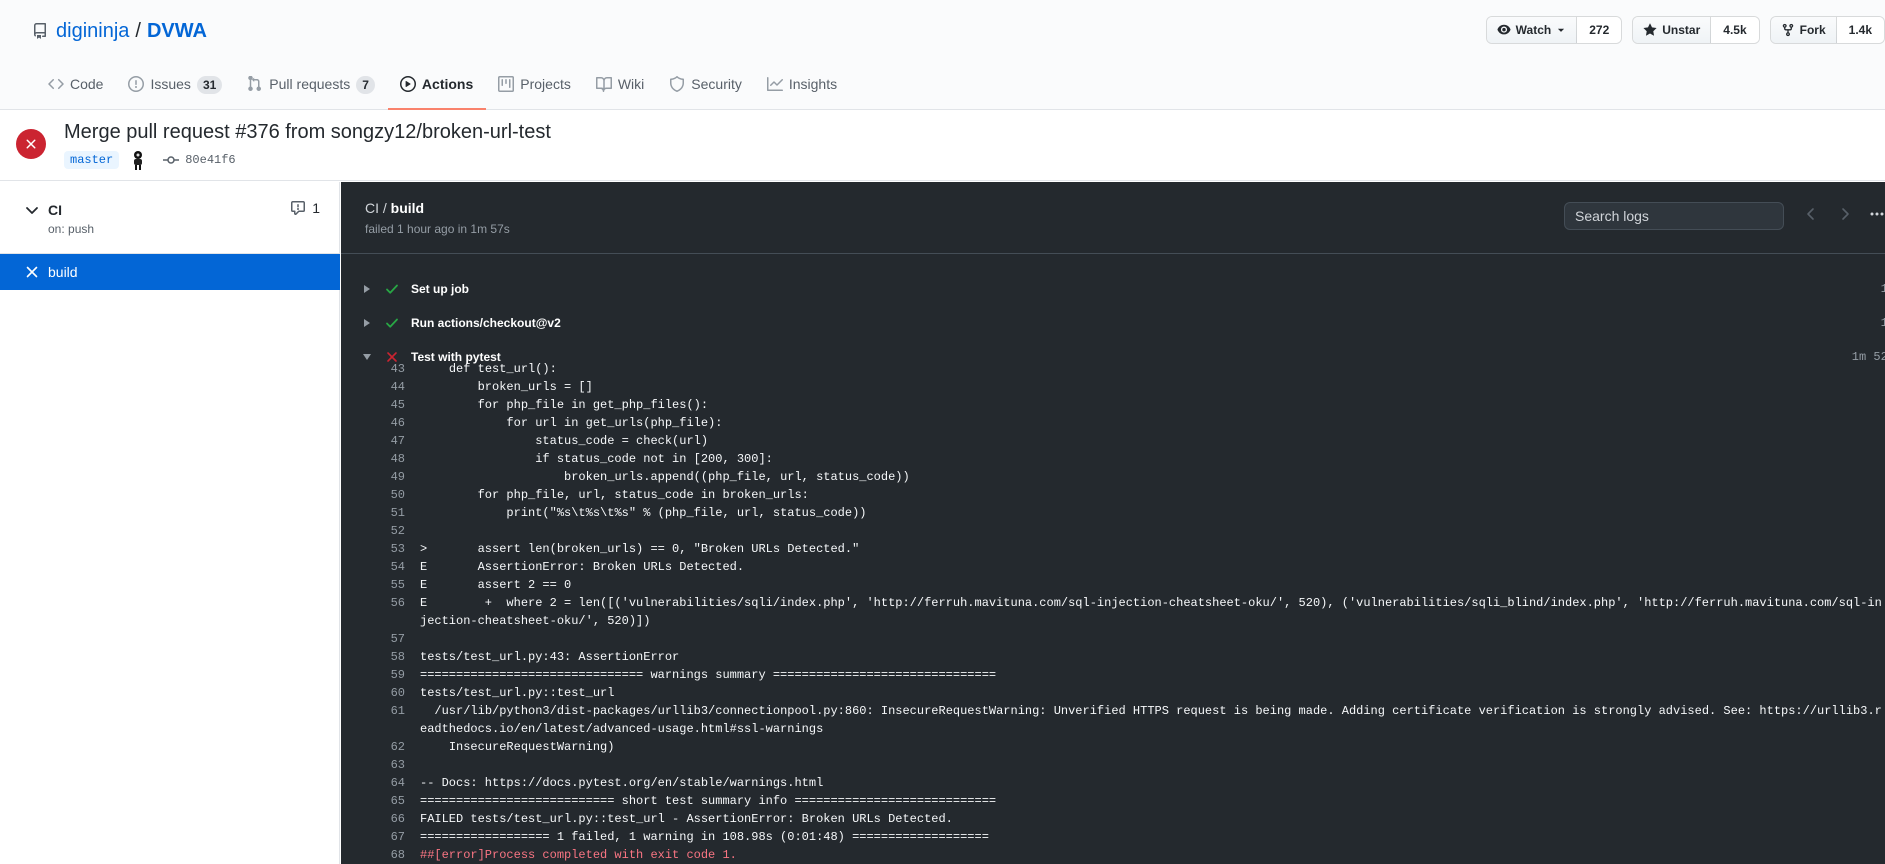 The image size is (1885, 864). What do you see at coordinates (1113, 323) in the screenshot?
I see `step-run-checkout: Run actions/checkout@v2 1s` at bounding box center [1113, 323].